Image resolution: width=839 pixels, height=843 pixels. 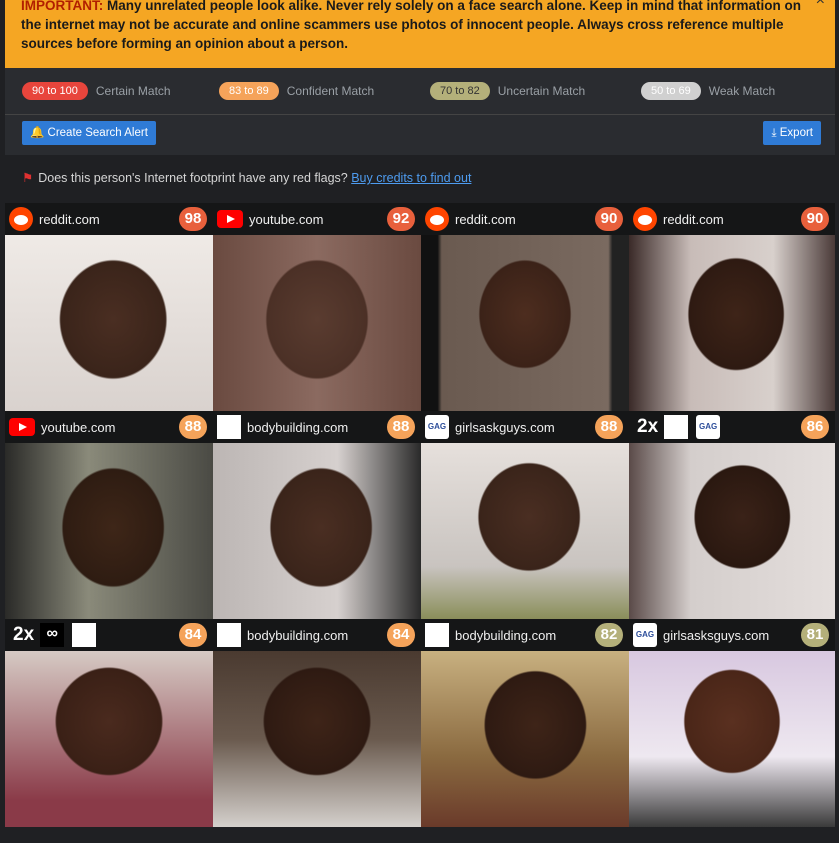 I want to click on result-card: 2x ∞ 84, so click(x=109, y=723).